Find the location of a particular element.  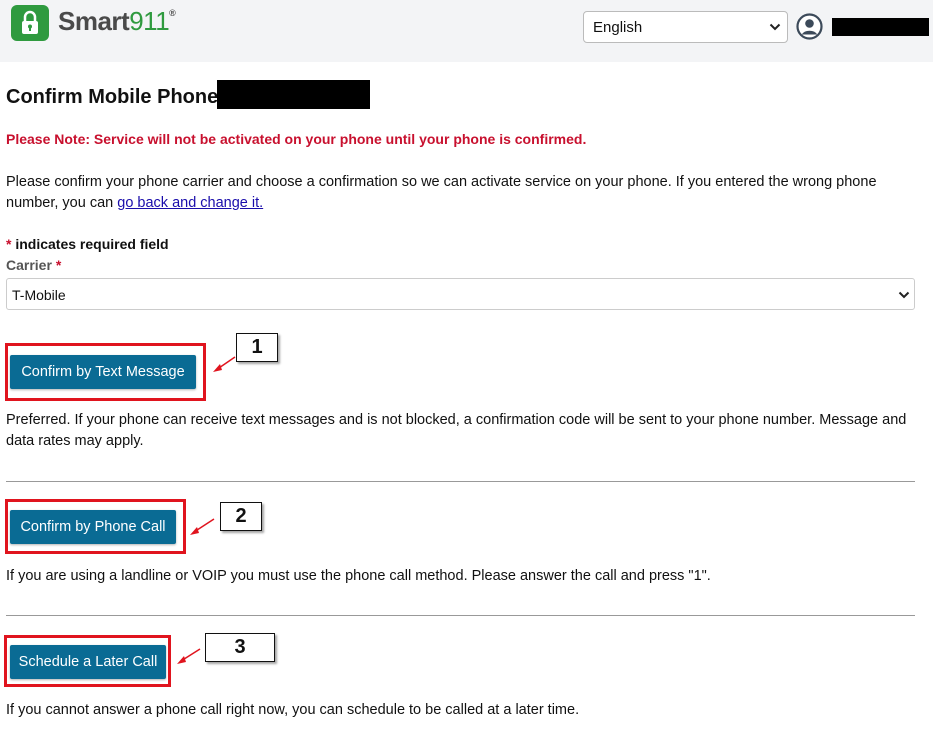

brand-logo: Smart911® is located at coordinates (117, 21).